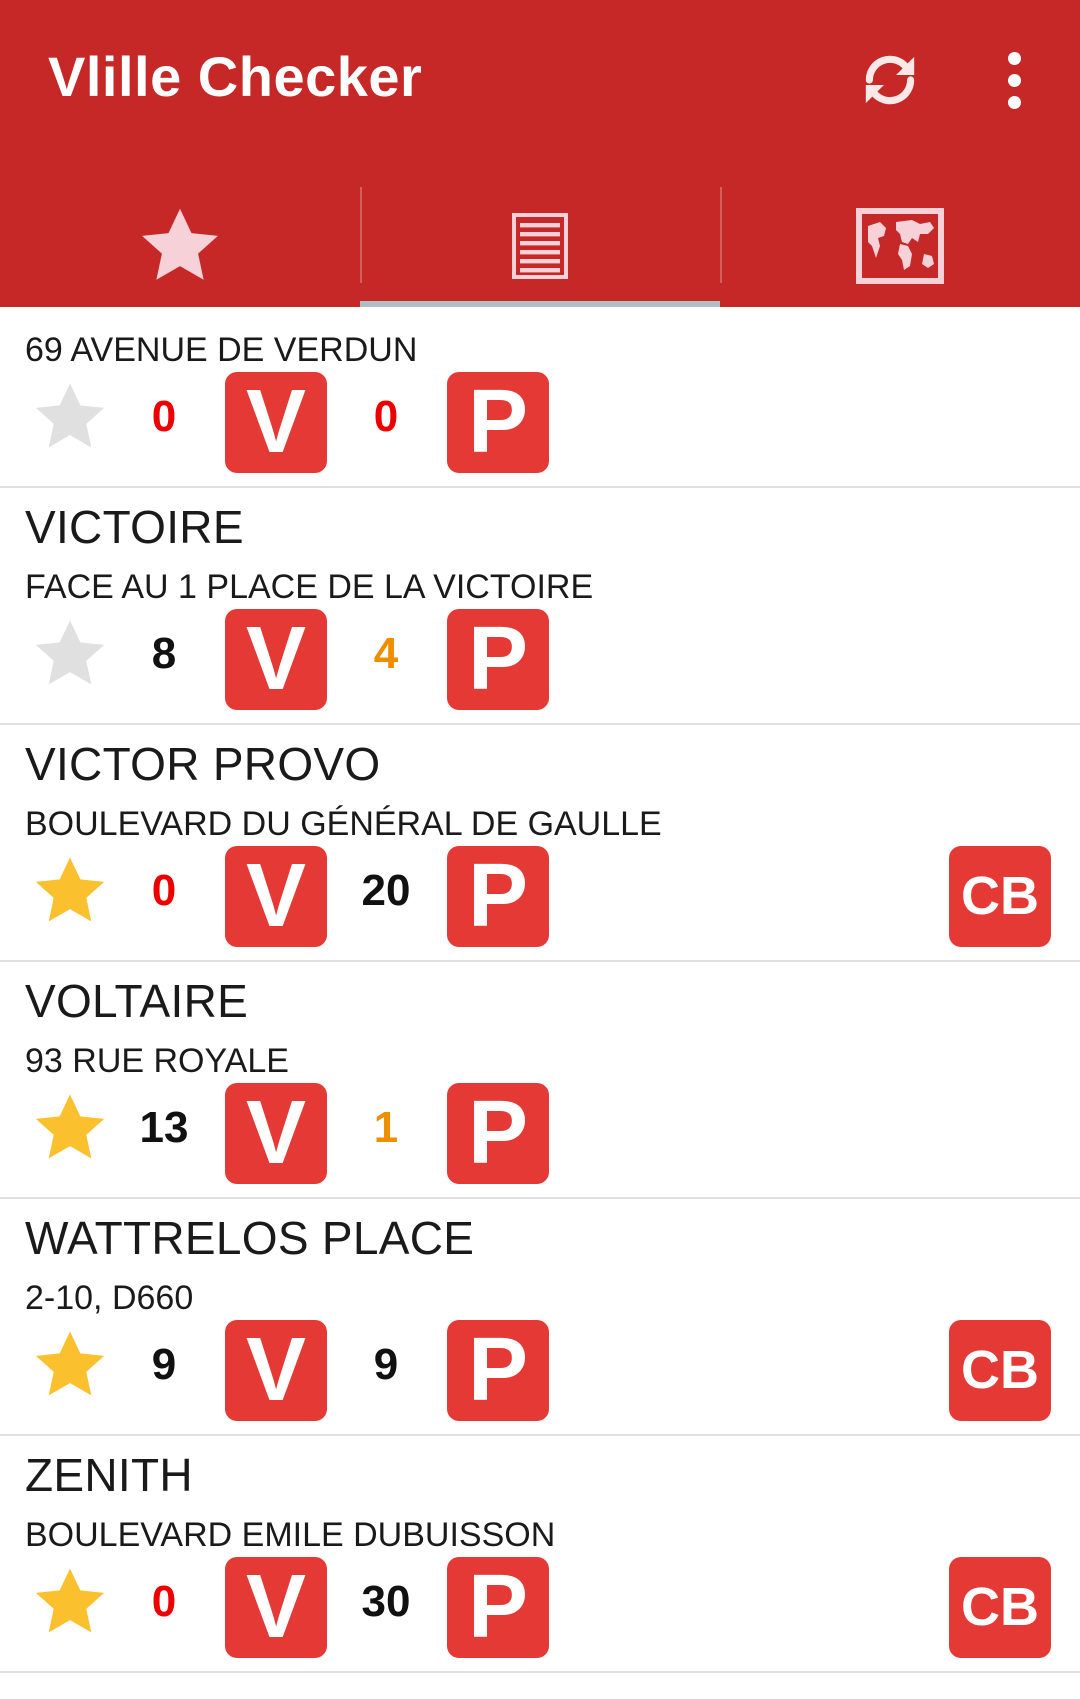 The image size is (1080, 1699). Describe the element at coordinates (203, 764) in the screenshot. I see `station-name: VICTOR PROVO` at that location.